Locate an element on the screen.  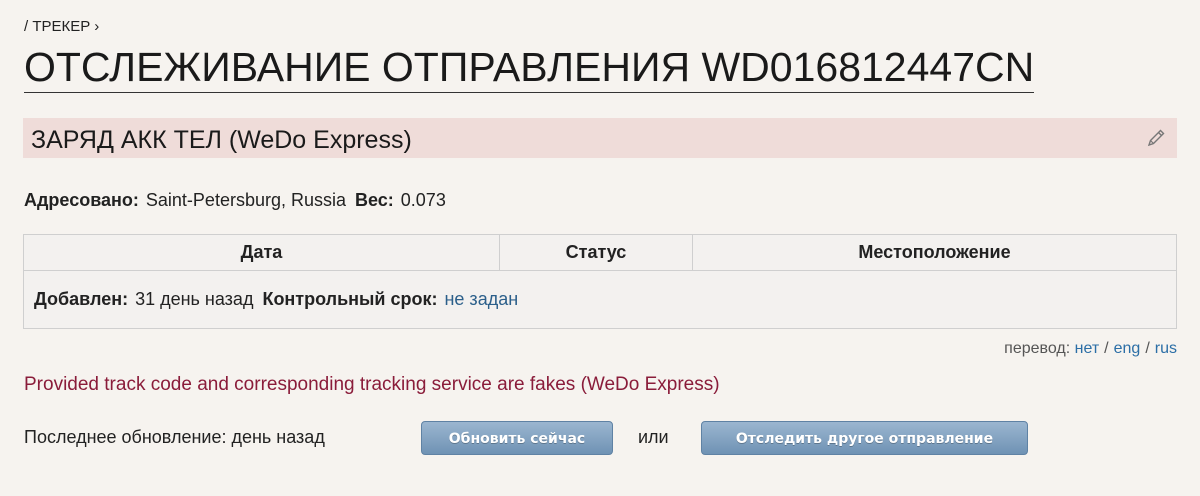
item-name: ЗАРЯД АКК ТЕЛ (WeDo Express) is located at coordinates (221, 140).